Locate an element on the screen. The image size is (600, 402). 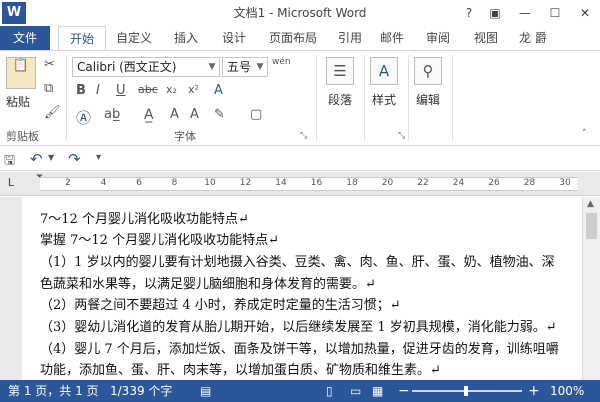
highlight-icon: ab̲ is located at coordinates (112, 114).